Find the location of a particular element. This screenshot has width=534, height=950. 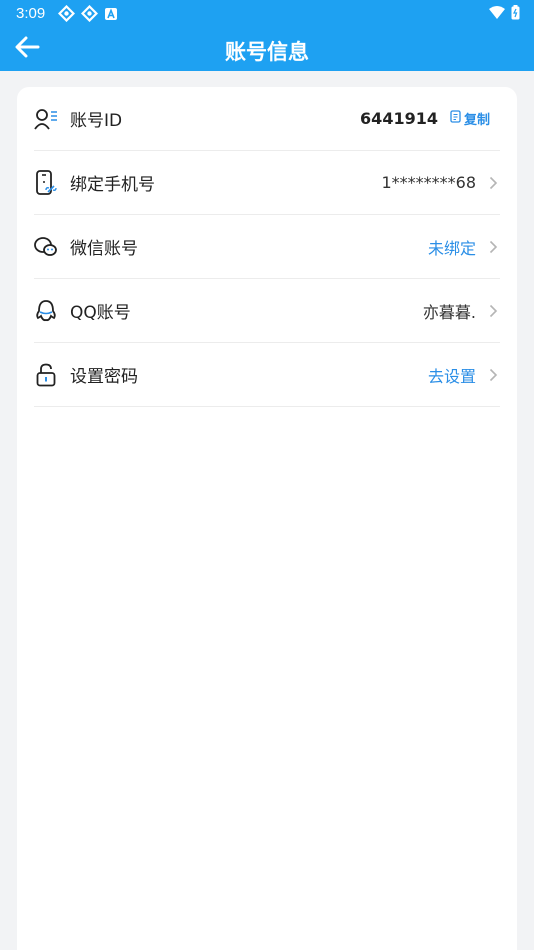

page-title: 账号信息 is located at coordinates (267, 52).